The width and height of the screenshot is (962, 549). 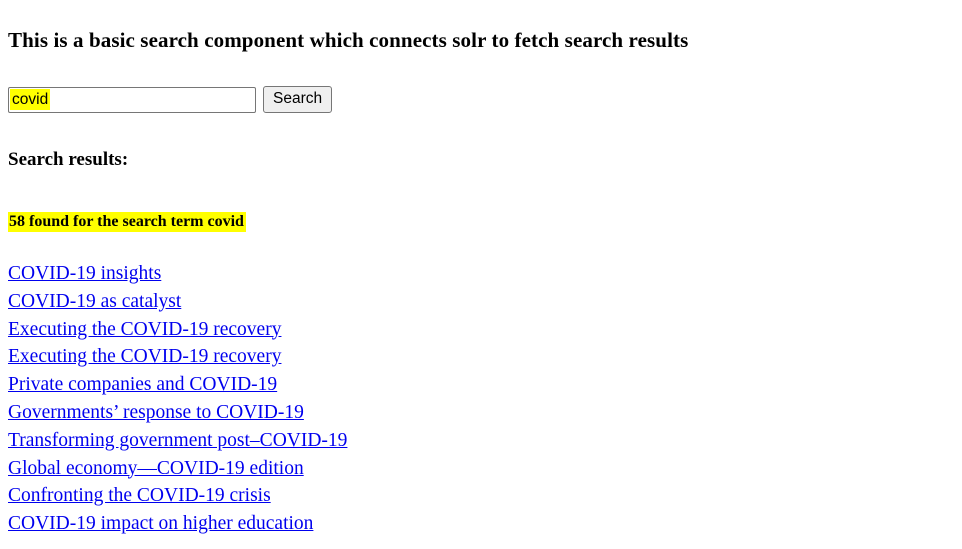 What do you see at coordinates (481, 414) in the screenshot?
I see `list-item: Governments’ response to COVID-19` at bounding box center [481, 414].